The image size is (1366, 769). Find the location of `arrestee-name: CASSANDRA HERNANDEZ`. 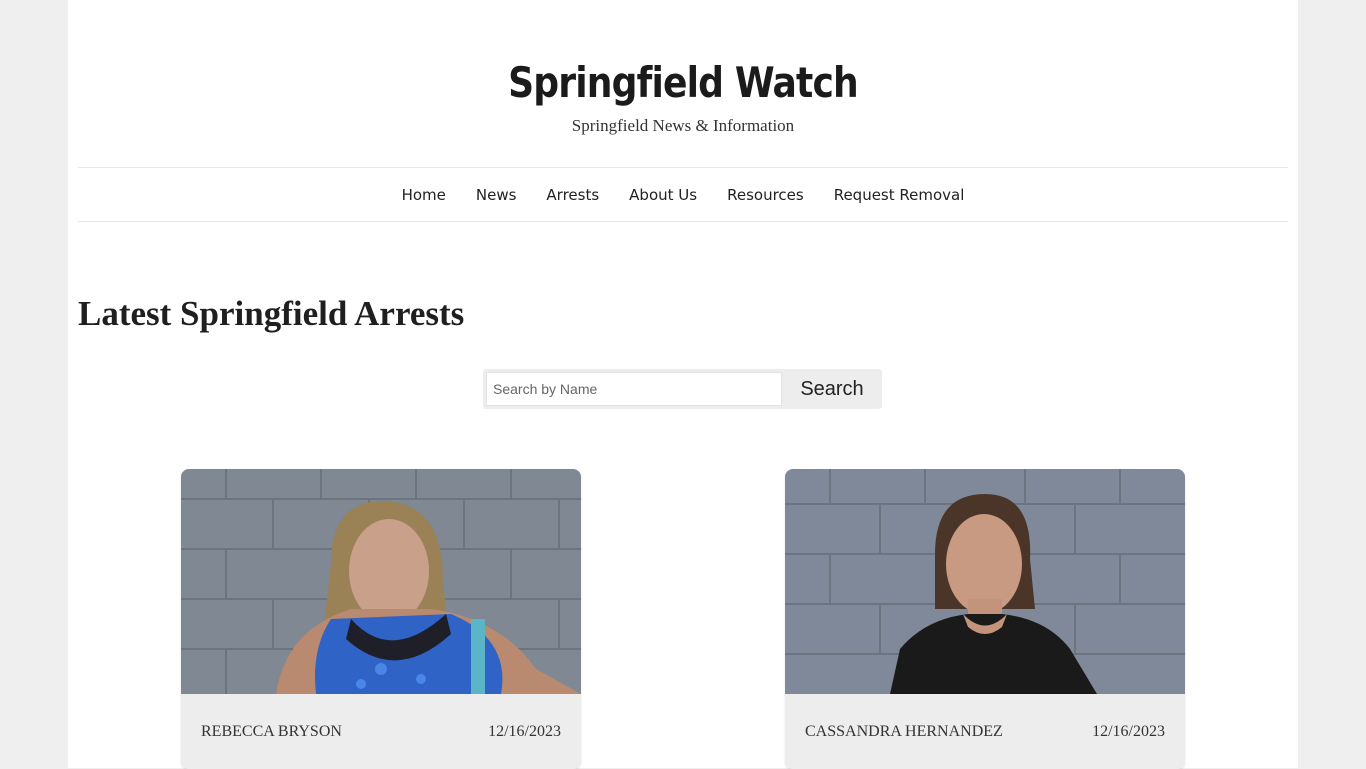

arrestee-name: CASSANDRA HERNANDEZ is located at coordinates (904, 732).